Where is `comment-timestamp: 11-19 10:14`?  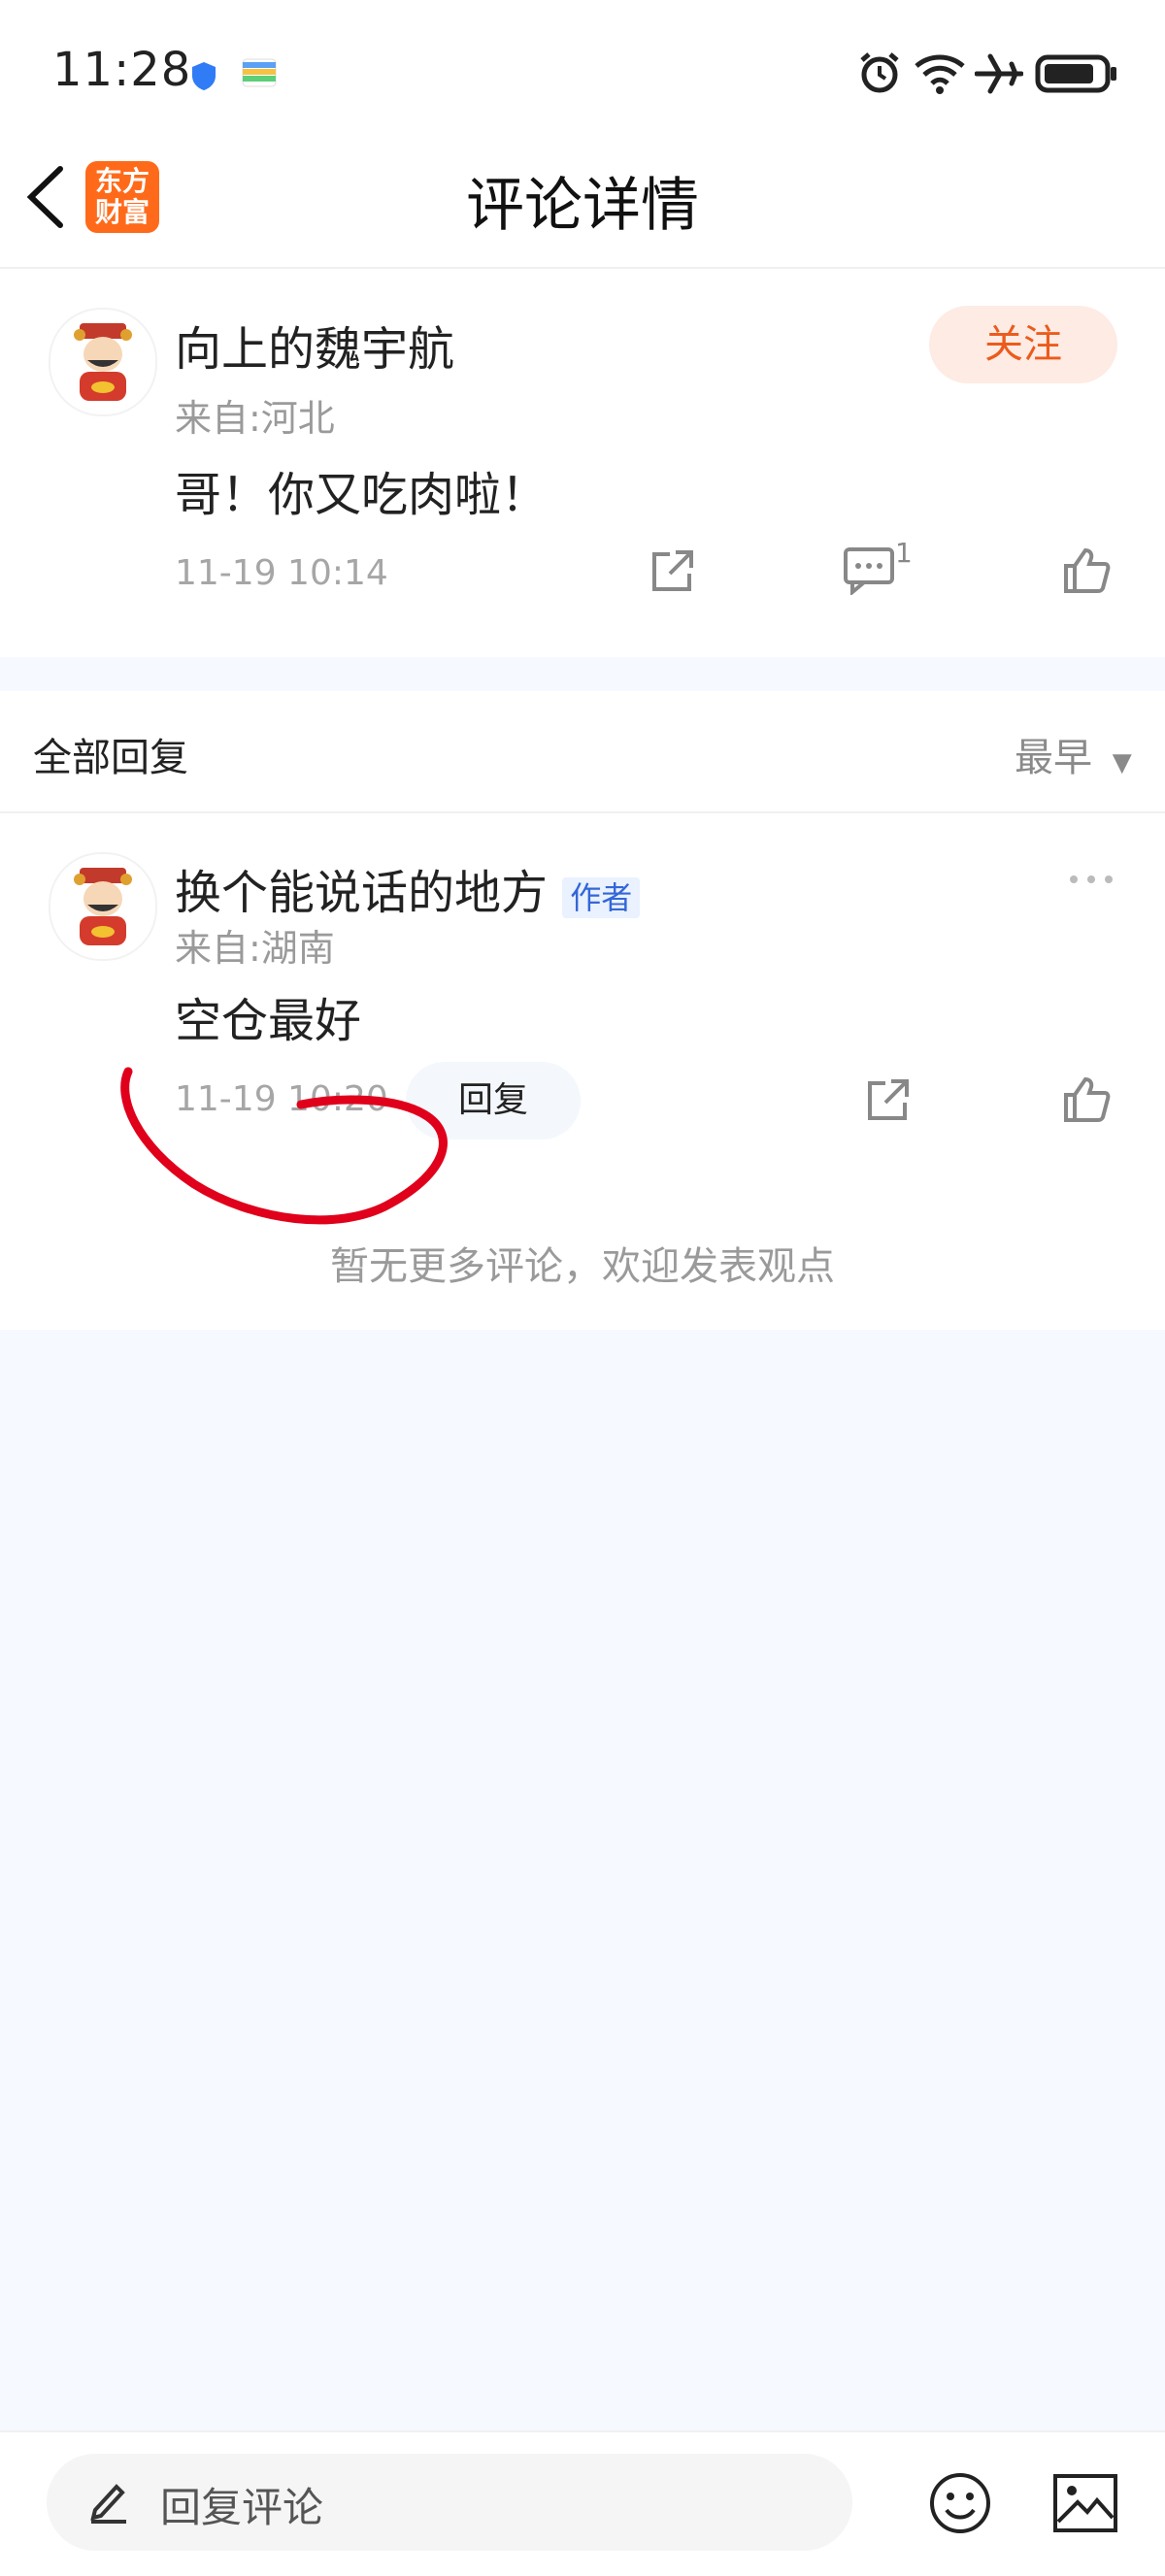 comment-timestamp: 11-19 10:14 is located at coordinates (281, 573).